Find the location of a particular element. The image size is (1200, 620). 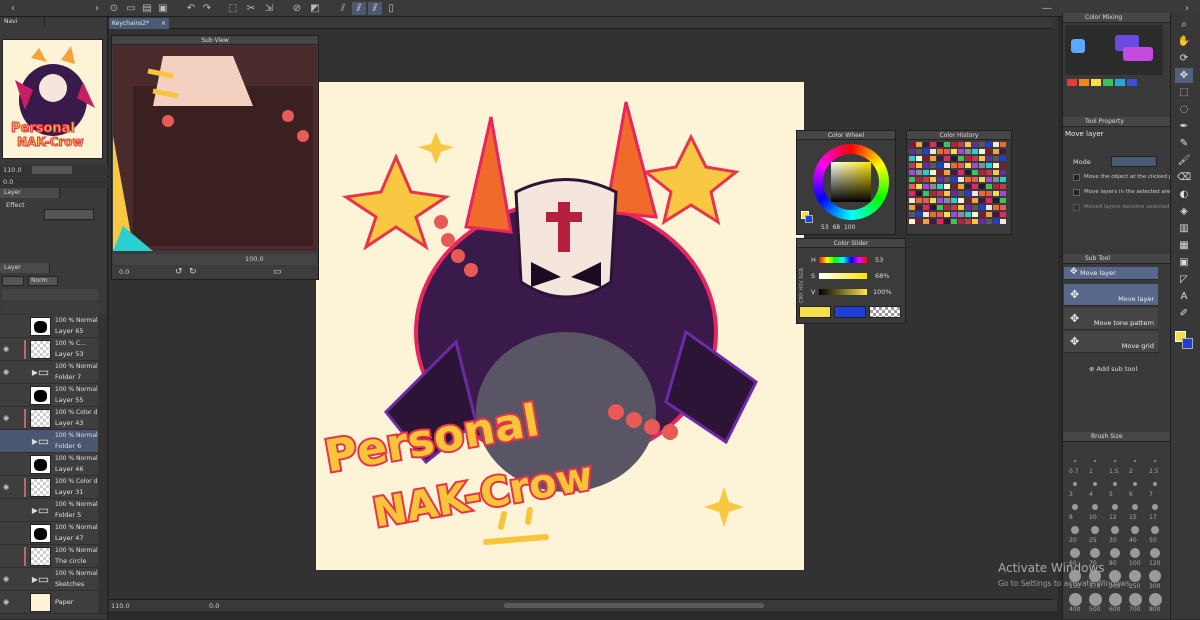

sub-tool-move-tone: ✥ Move tone pattern is located at coordinates (1111, 319).